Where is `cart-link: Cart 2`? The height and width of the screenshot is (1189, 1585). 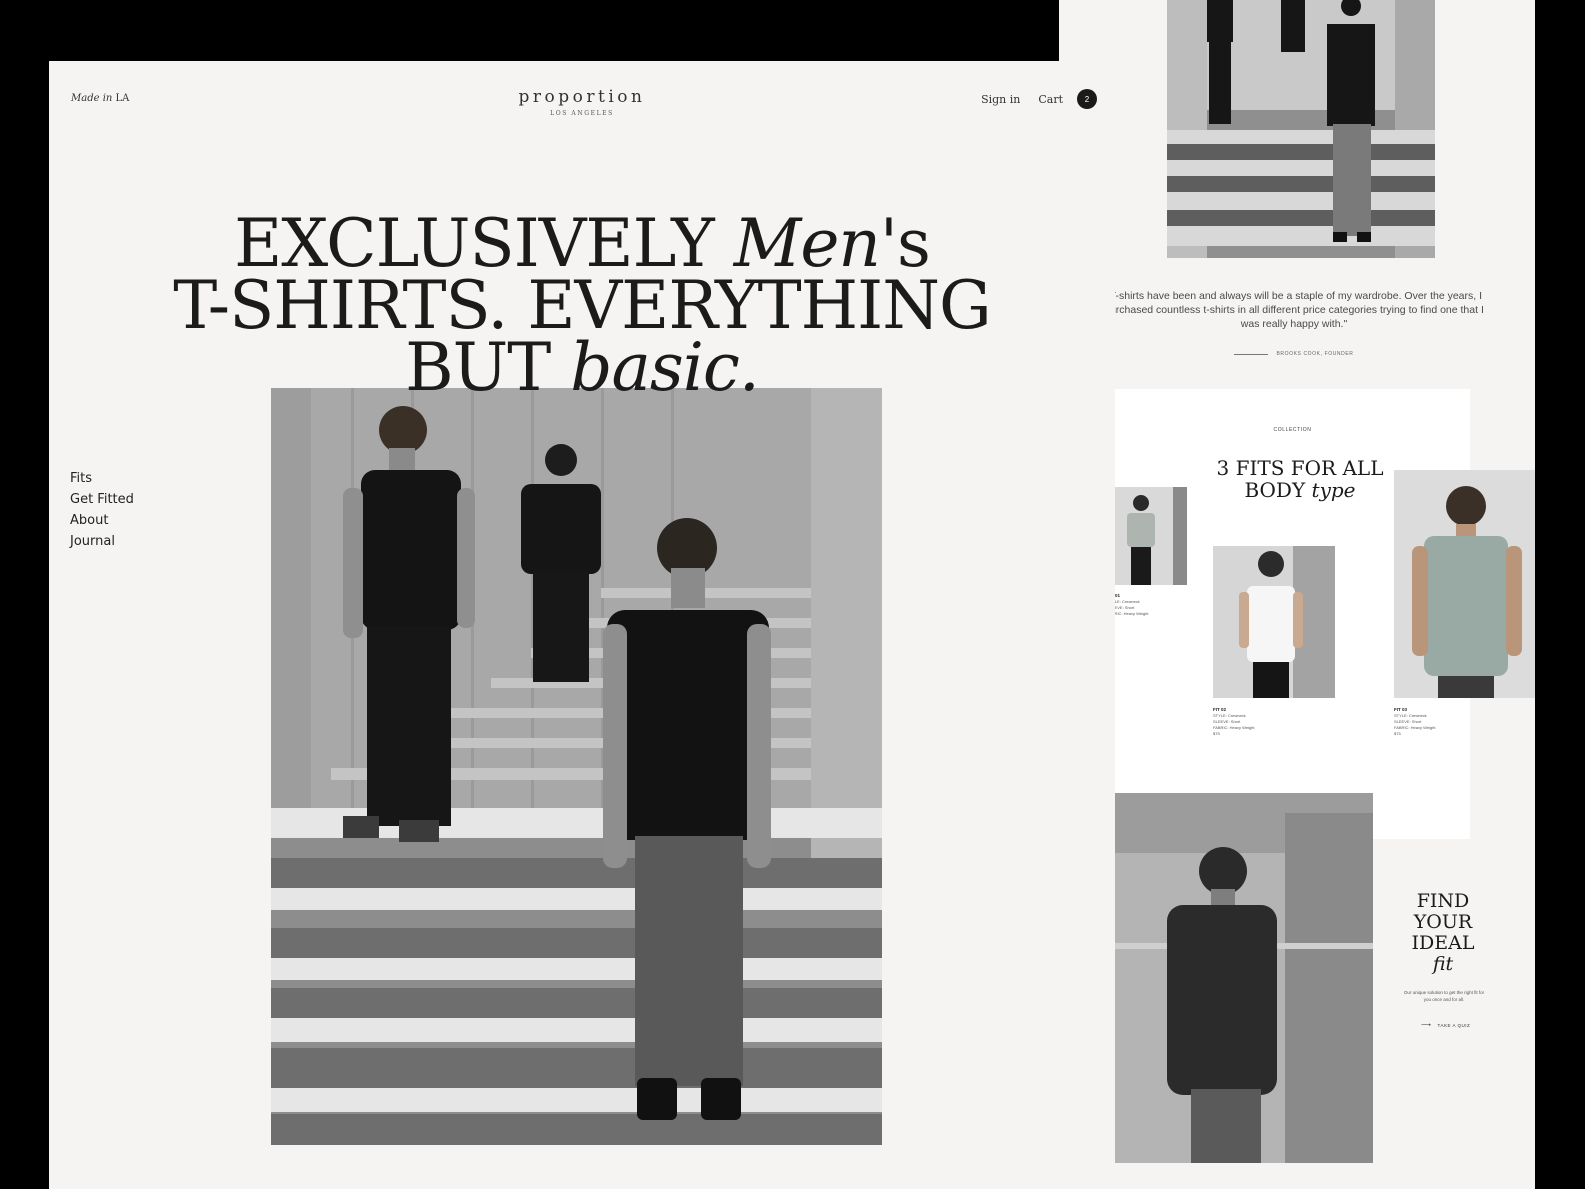
cart-link: Cart 2 is located at coordinates (1067, 99).